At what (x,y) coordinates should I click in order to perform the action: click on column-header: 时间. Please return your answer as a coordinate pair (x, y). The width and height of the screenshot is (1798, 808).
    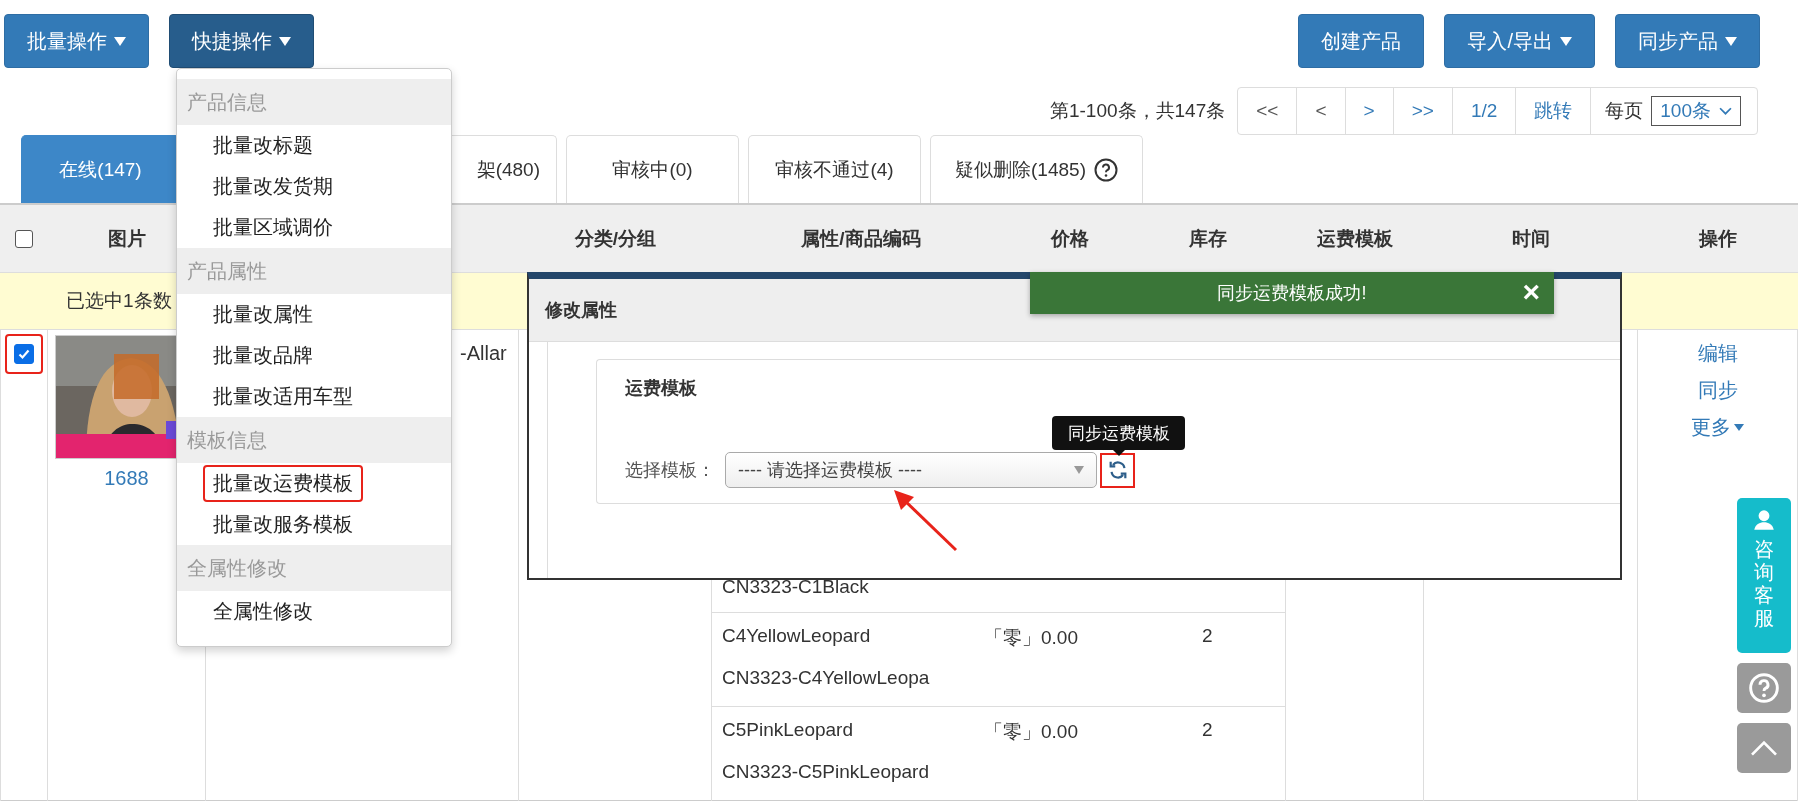
    Looking at the image, I should click on (1531, 238).